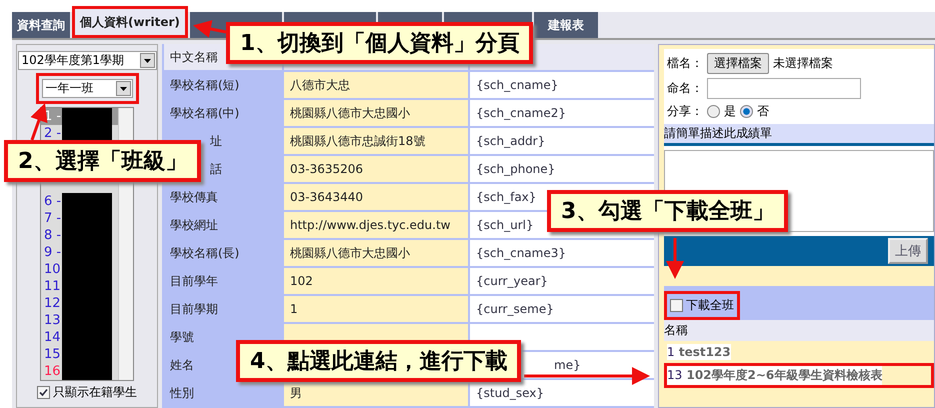 The image size is (935, 408). I want to click on description-header: 請簡單描述此成績單, so click(799, 135).